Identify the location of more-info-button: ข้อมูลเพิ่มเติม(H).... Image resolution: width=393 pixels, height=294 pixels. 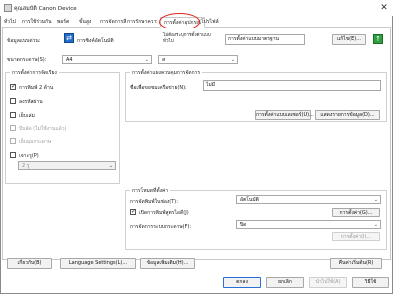
(167, 263).